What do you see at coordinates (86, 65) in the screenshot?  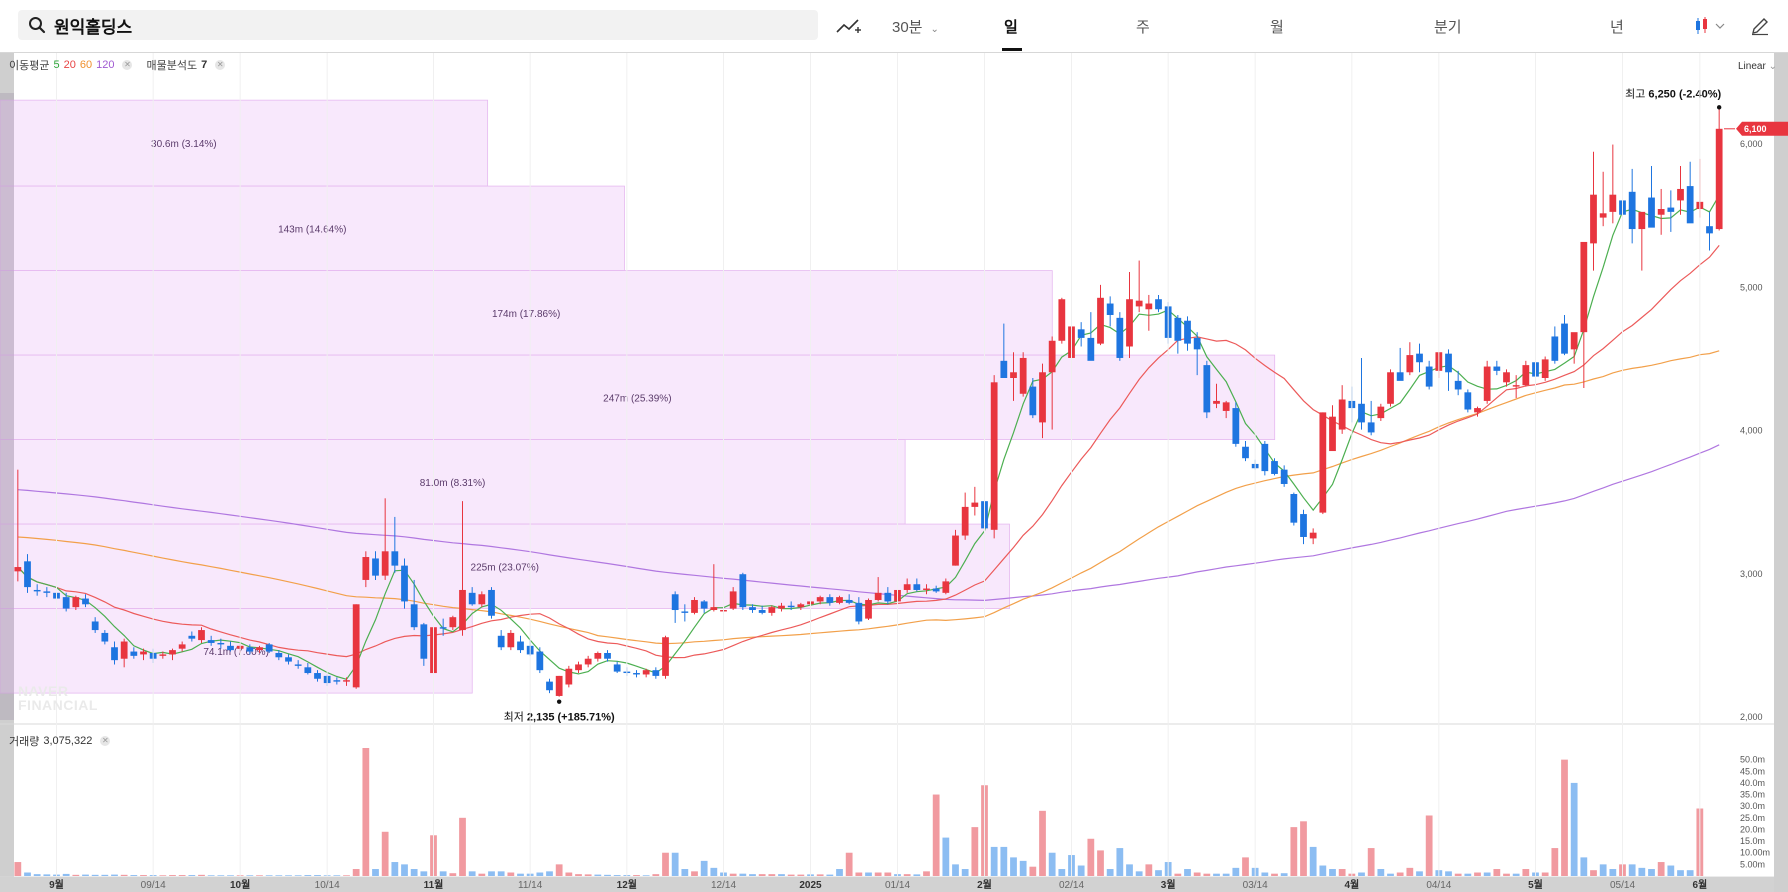 I see `ma60-legend: 60` at bounding box center [86, 65].